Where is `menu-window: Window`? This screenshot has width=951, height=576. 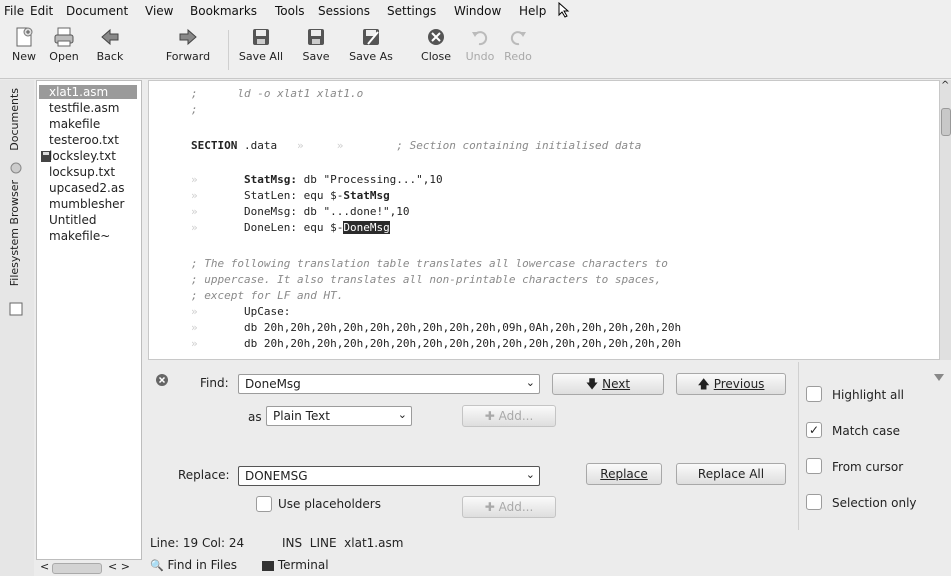
menu-window: Window is located at coordinates (477, 11).